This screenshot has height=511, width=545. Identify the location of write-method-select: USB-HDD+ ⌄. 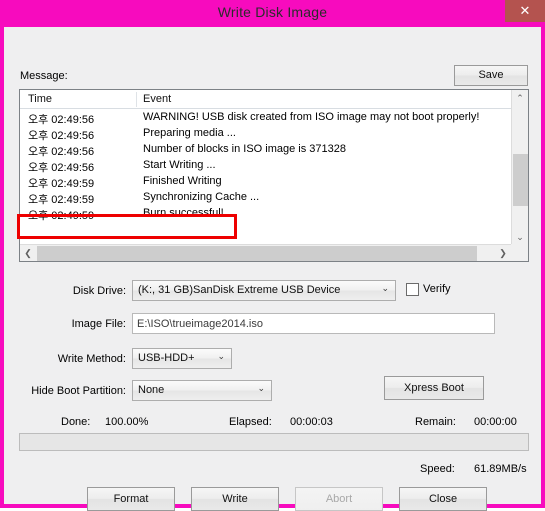
(182, 358).